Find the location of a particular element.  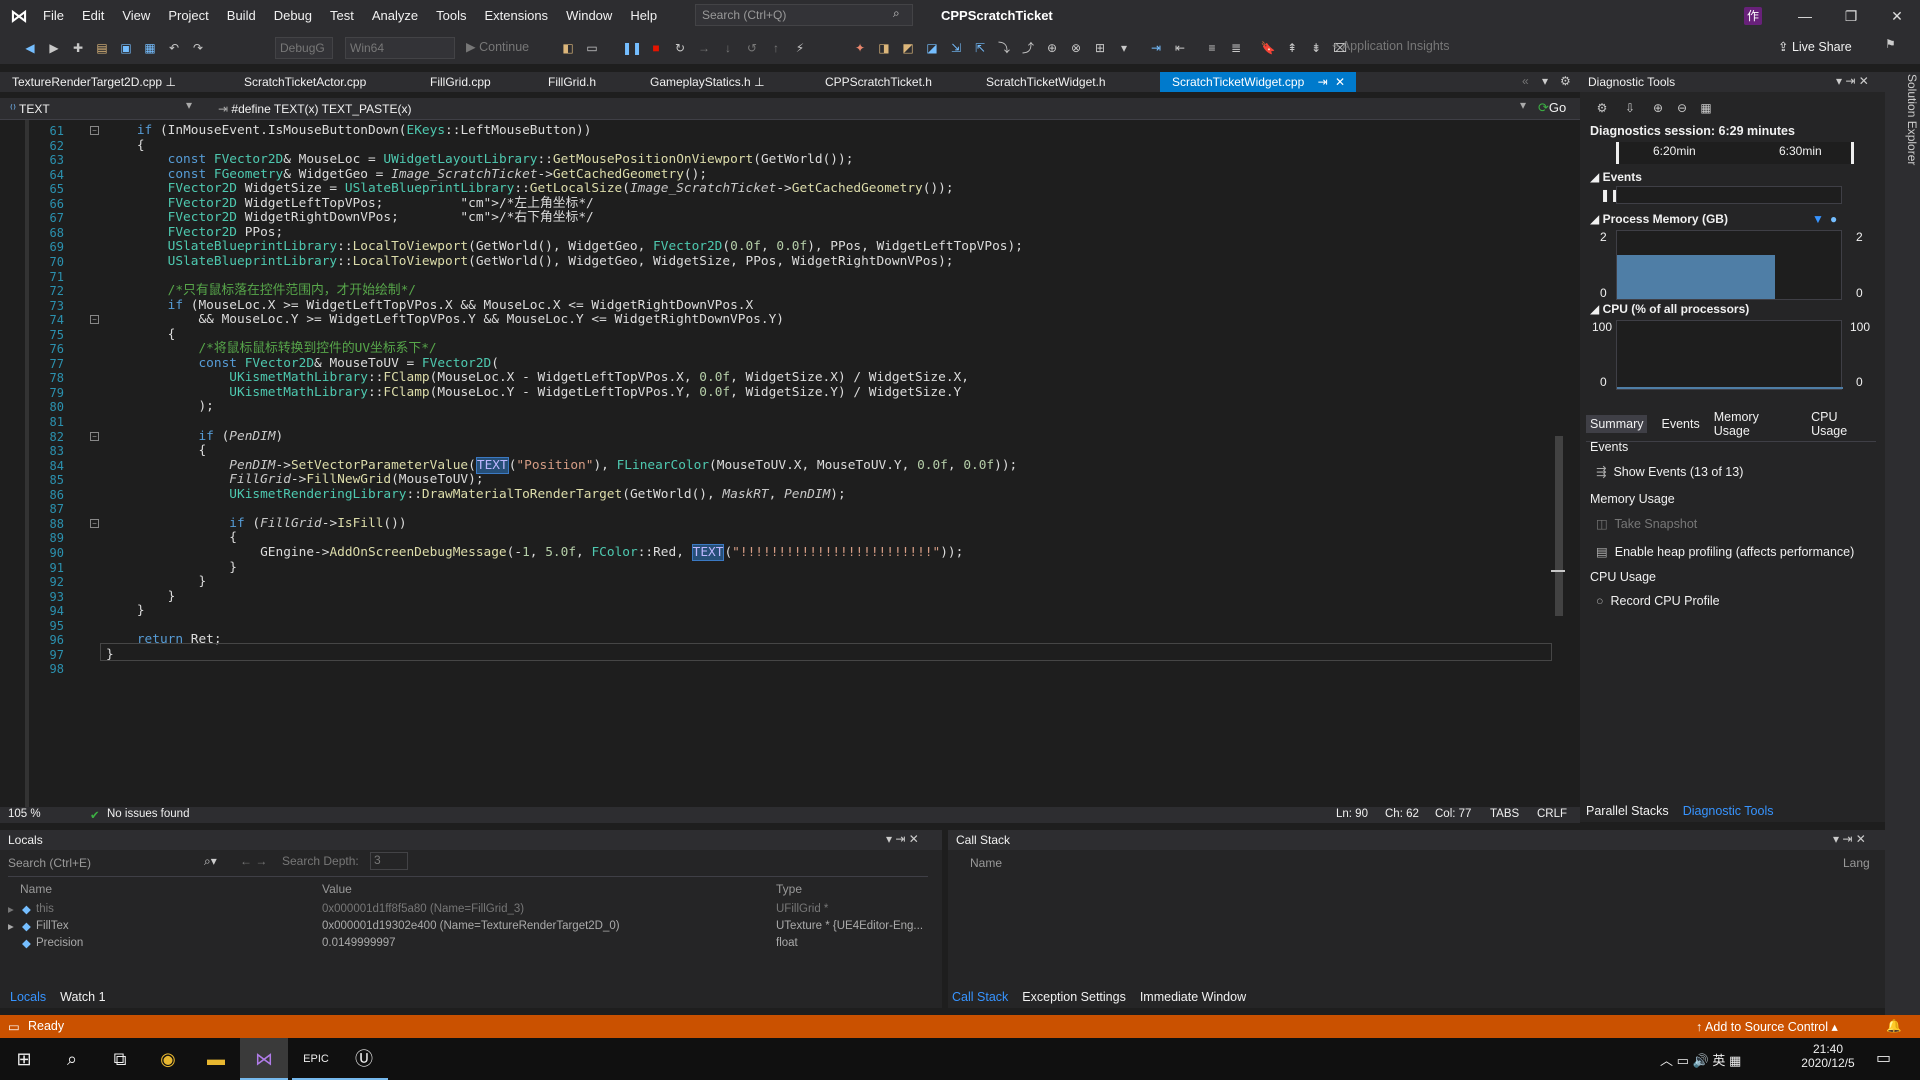

format-icon-2: ⇤ is located at coordinates (1180, 48).